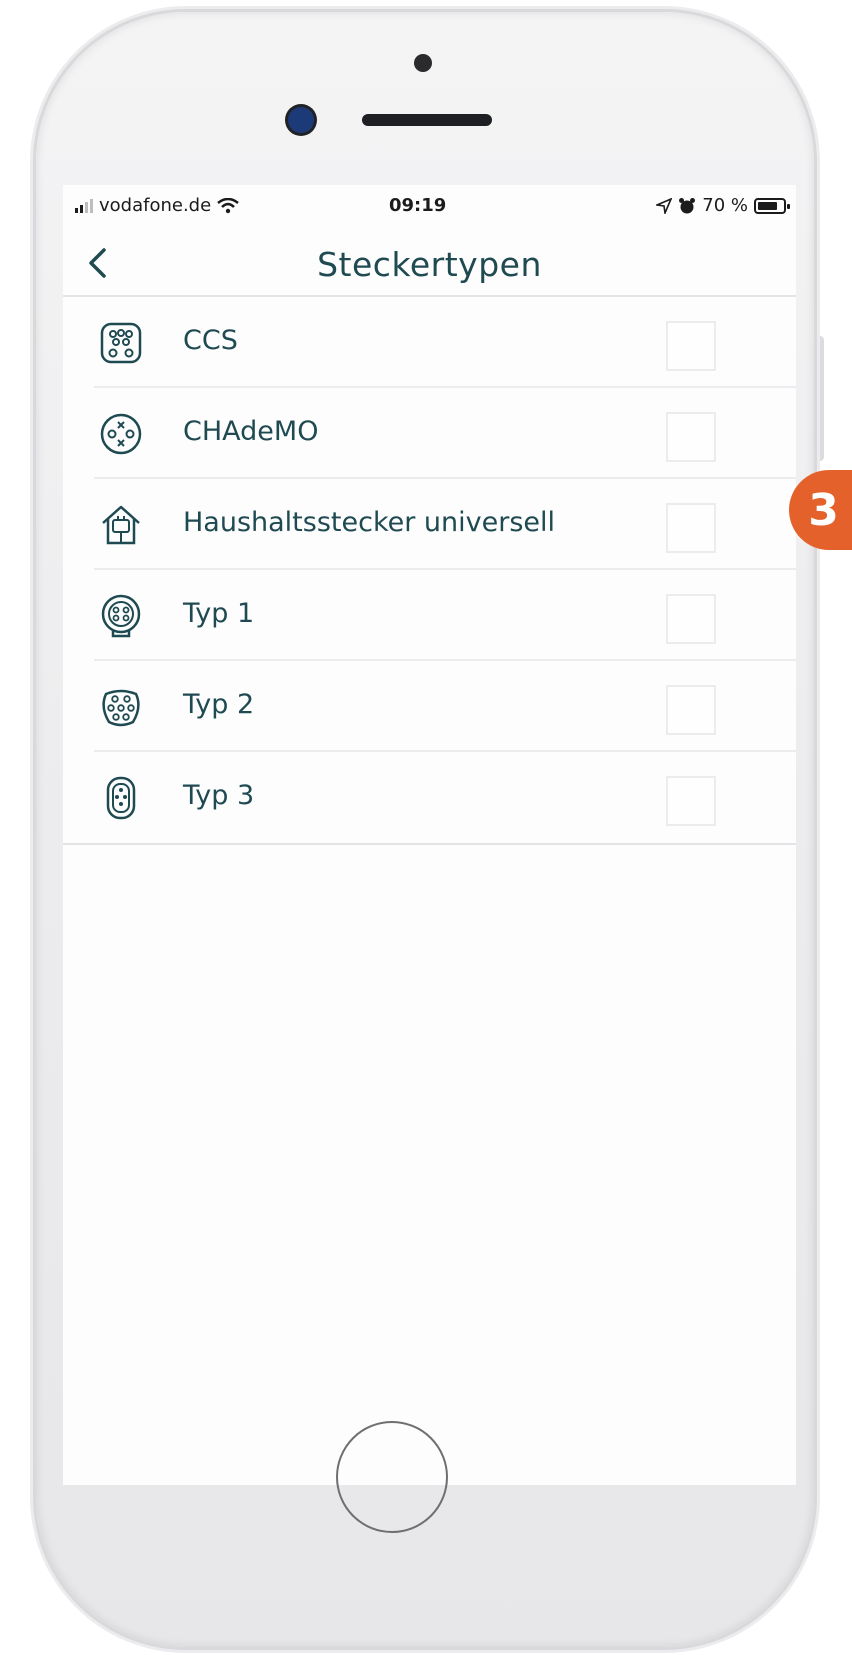 The height and width of the screenshot is (1655, 852). I want to click on location-icon, so click(664, 205).